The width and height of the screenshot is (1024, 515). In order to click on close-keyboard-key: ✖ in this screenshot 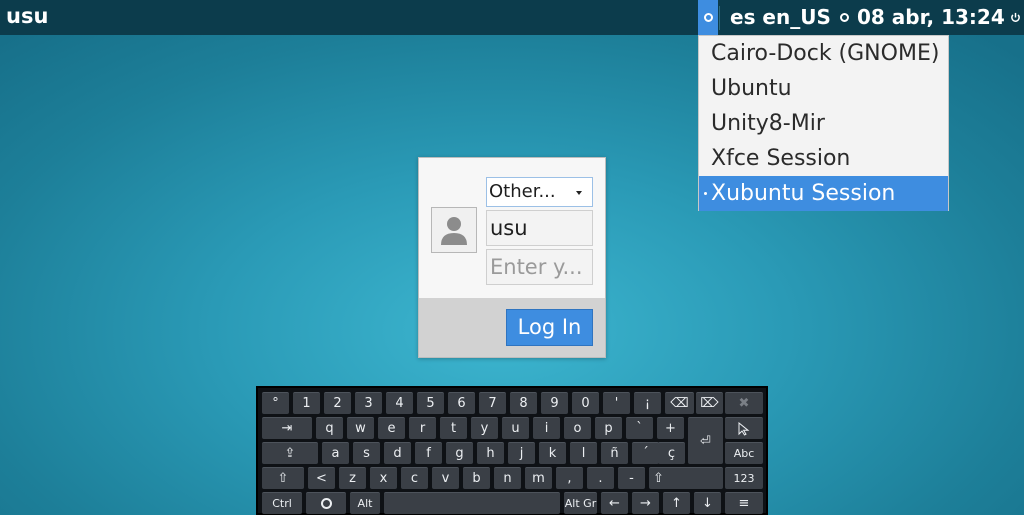, I will do `click(744, 403)`.